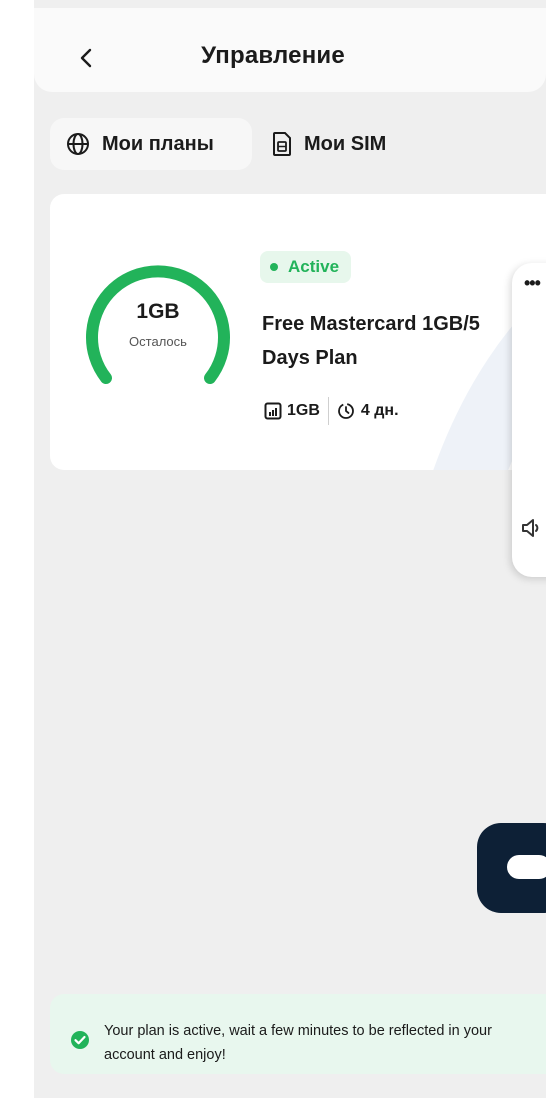  I want to click on tab-my-sims-label: Мои SIM, so click(345, 143).